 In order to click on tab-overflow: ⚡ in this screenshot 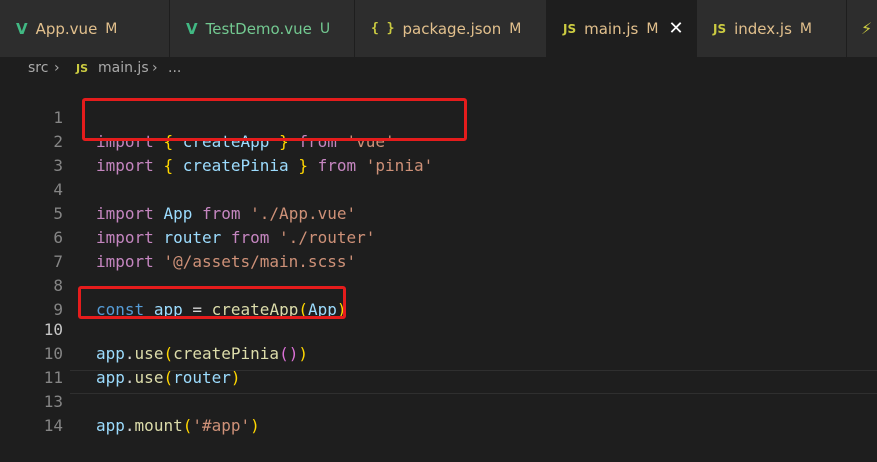, I will do `click(862, 28)`.